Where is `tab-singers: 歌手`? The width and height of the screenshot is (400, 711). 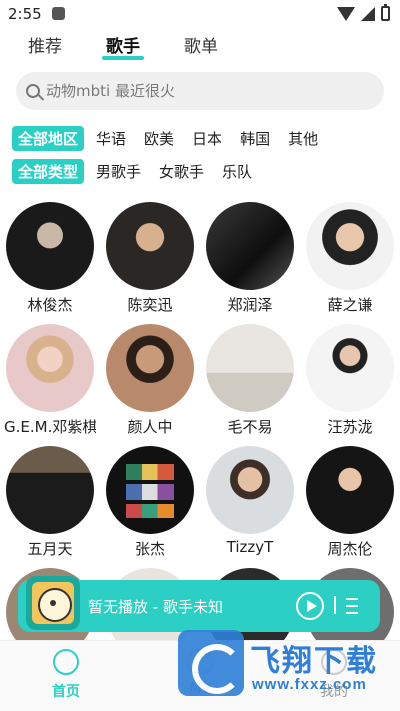
tab-singers: 歌手 is located at coordinates (123, 44).